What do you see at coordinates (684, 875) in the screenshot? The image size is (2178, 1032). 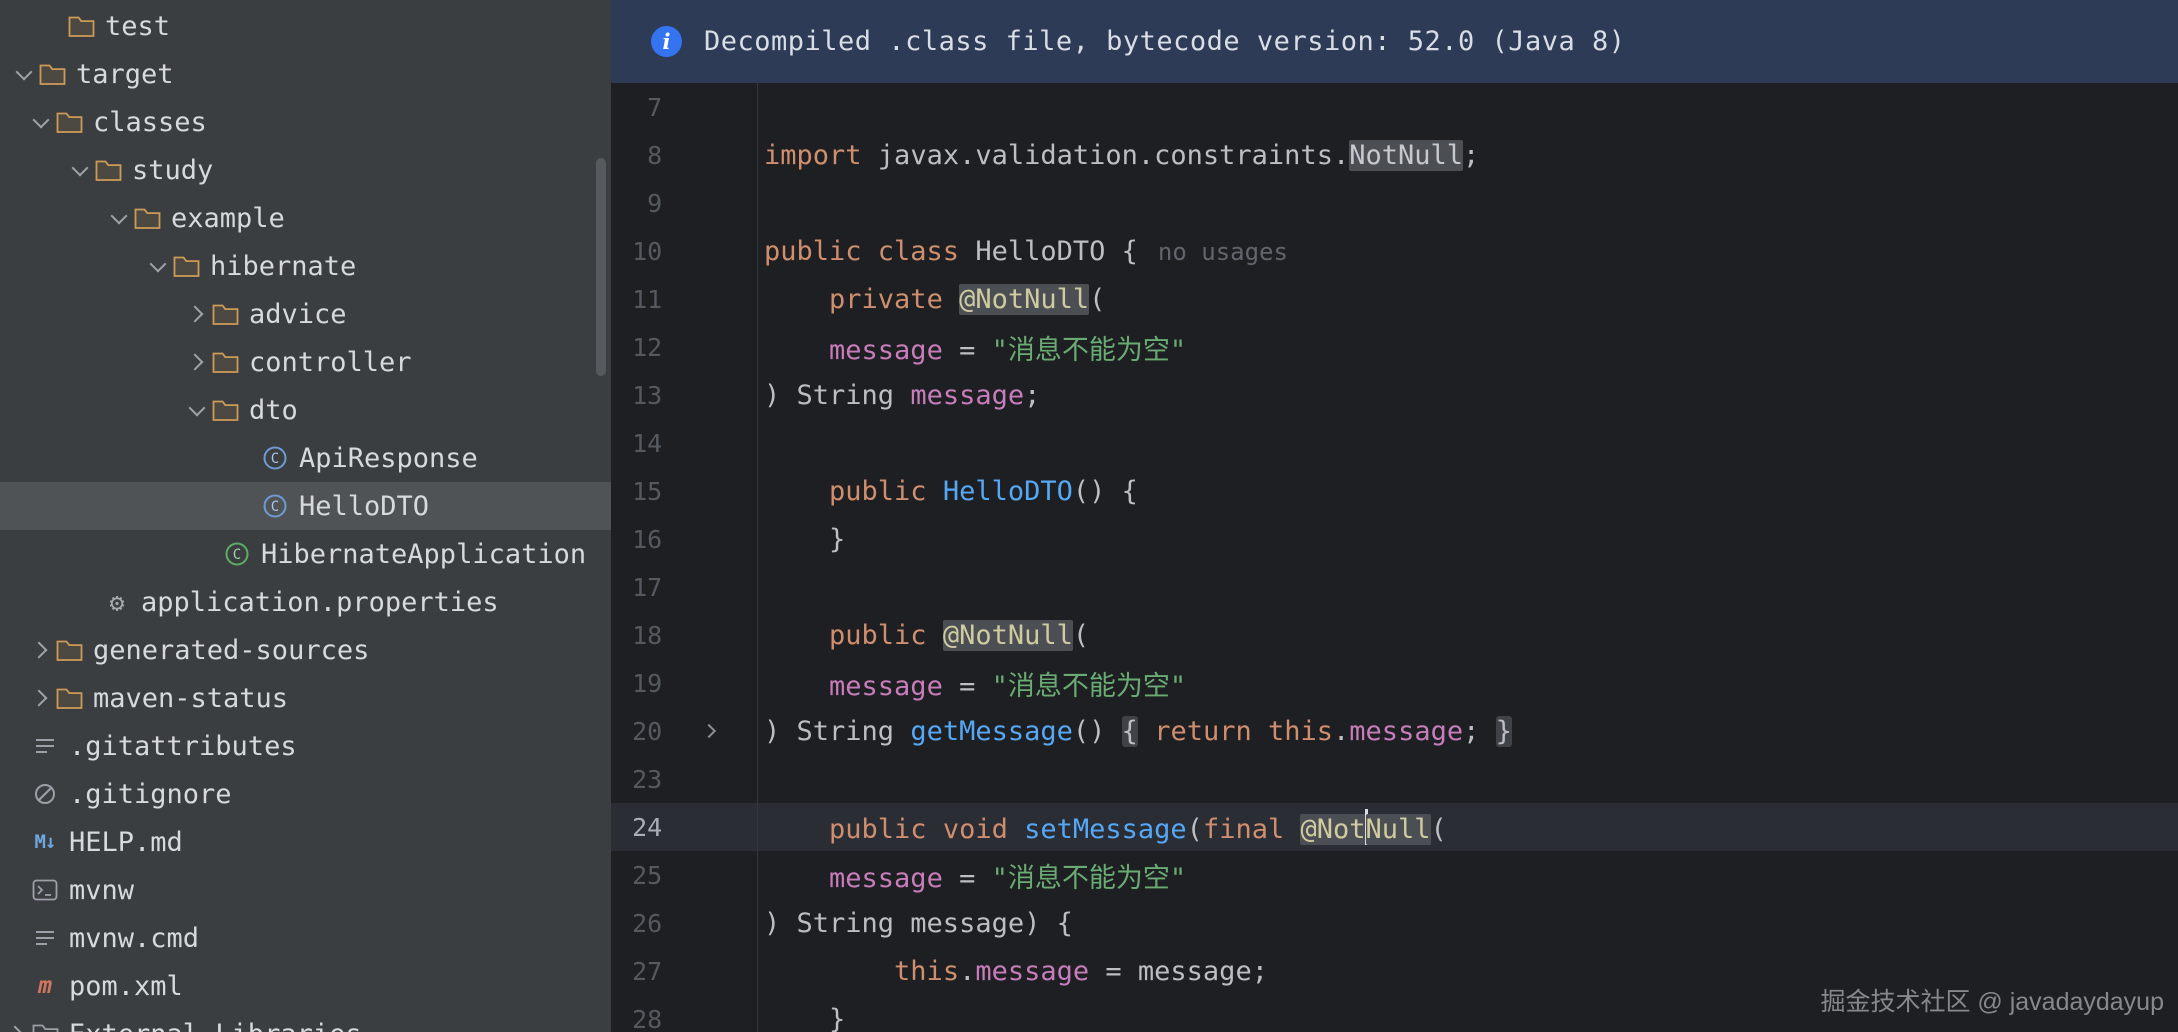 I see `gutter: 25` at bounding box center [684, 875].